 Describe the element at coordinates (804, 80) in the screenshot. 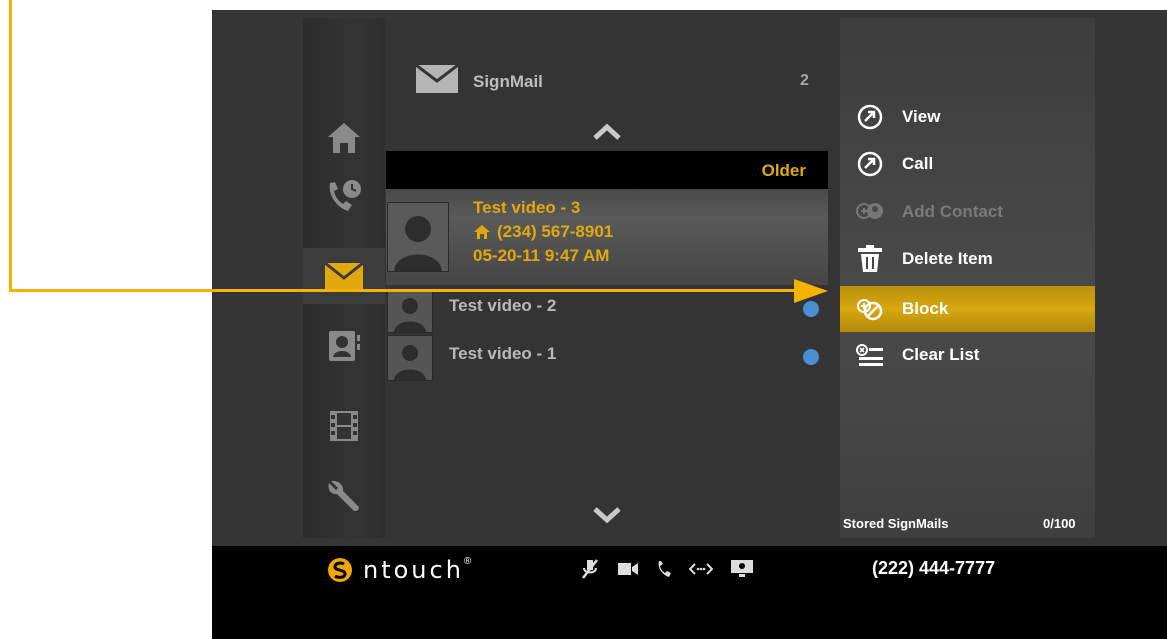

I see `list-header-count: 2` at that location.